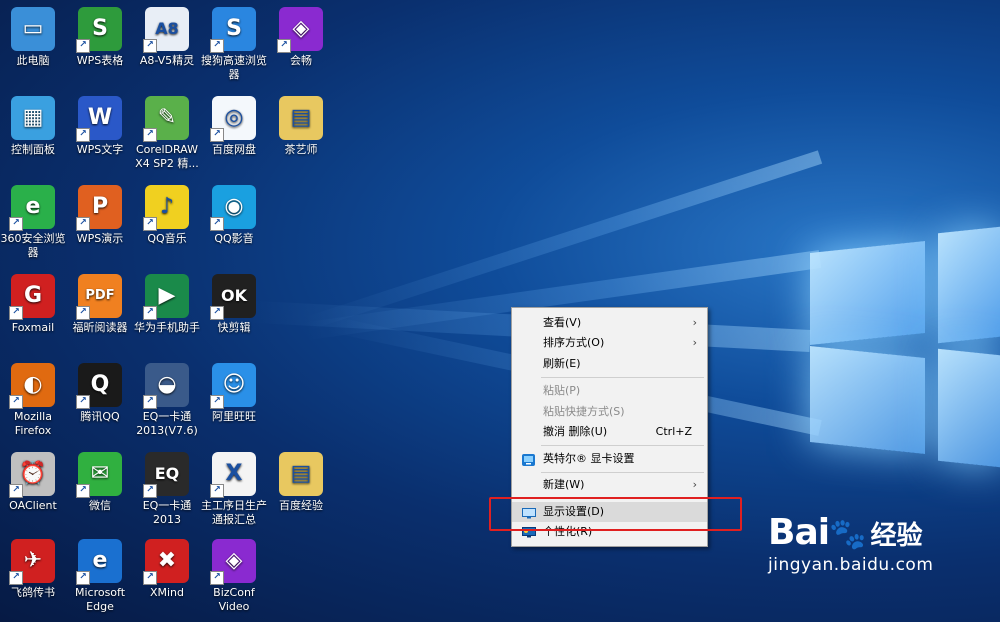 The width and height of the screenshot is (1000, 622). What do you see at coordinates (100, 327) in the screenshot?
I see `desktop-icon-label: 福昕阅读器` at bounding box center [100, 327].